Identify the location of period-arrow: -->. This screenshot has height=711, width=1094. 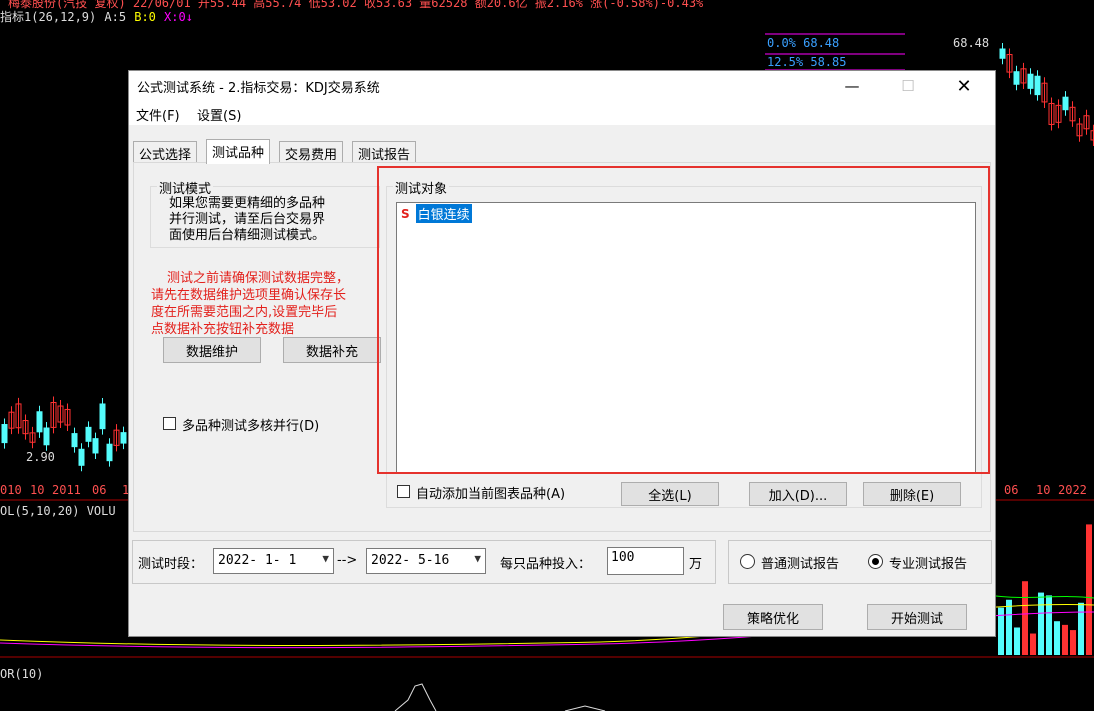
(347, 560).